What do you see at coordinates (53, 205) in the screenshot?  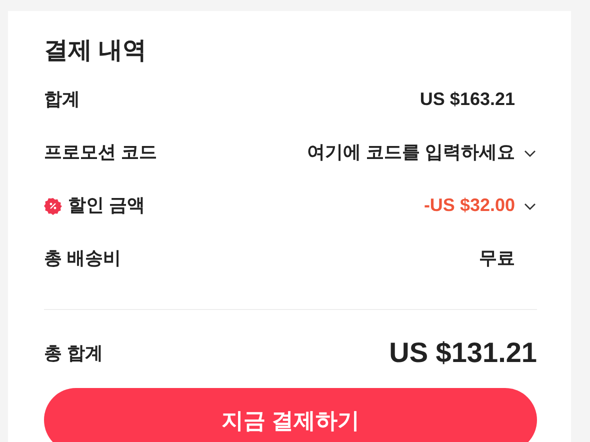 I see `discount-icon` at bounding box center [53, 205].